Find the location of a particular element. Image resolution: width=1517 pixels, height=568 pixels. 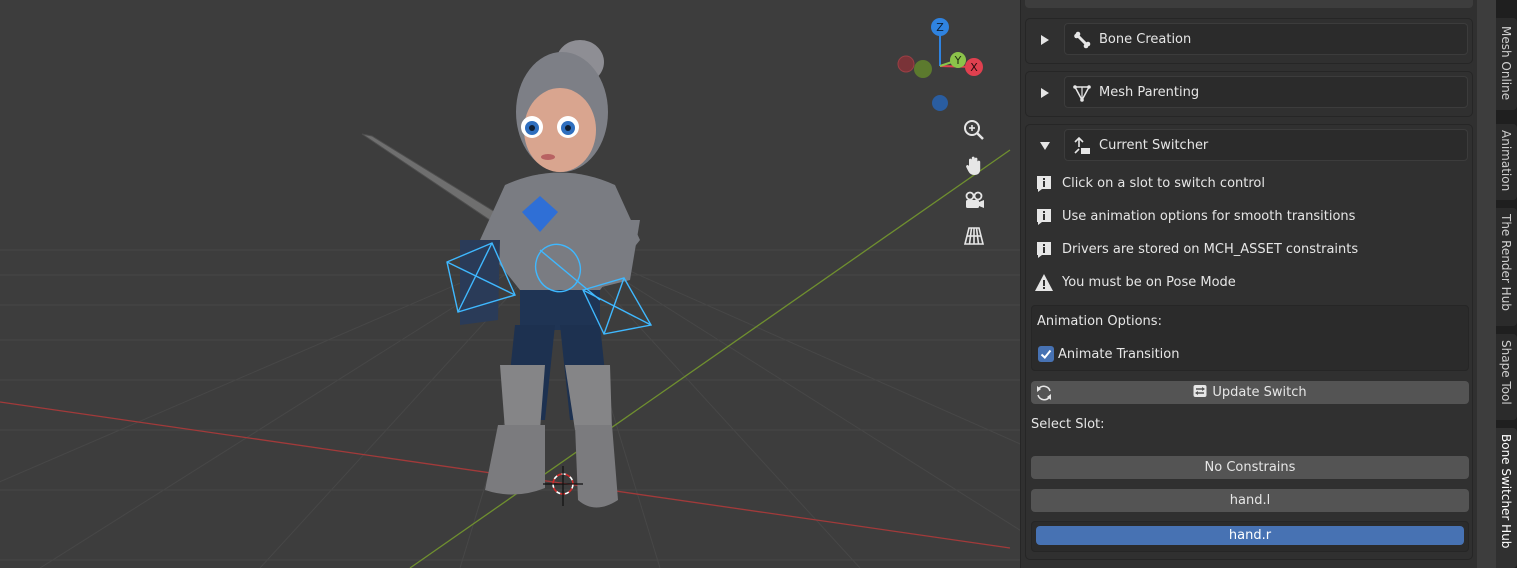

animate-transition-checkbox is located at coordinates (1046, 354).